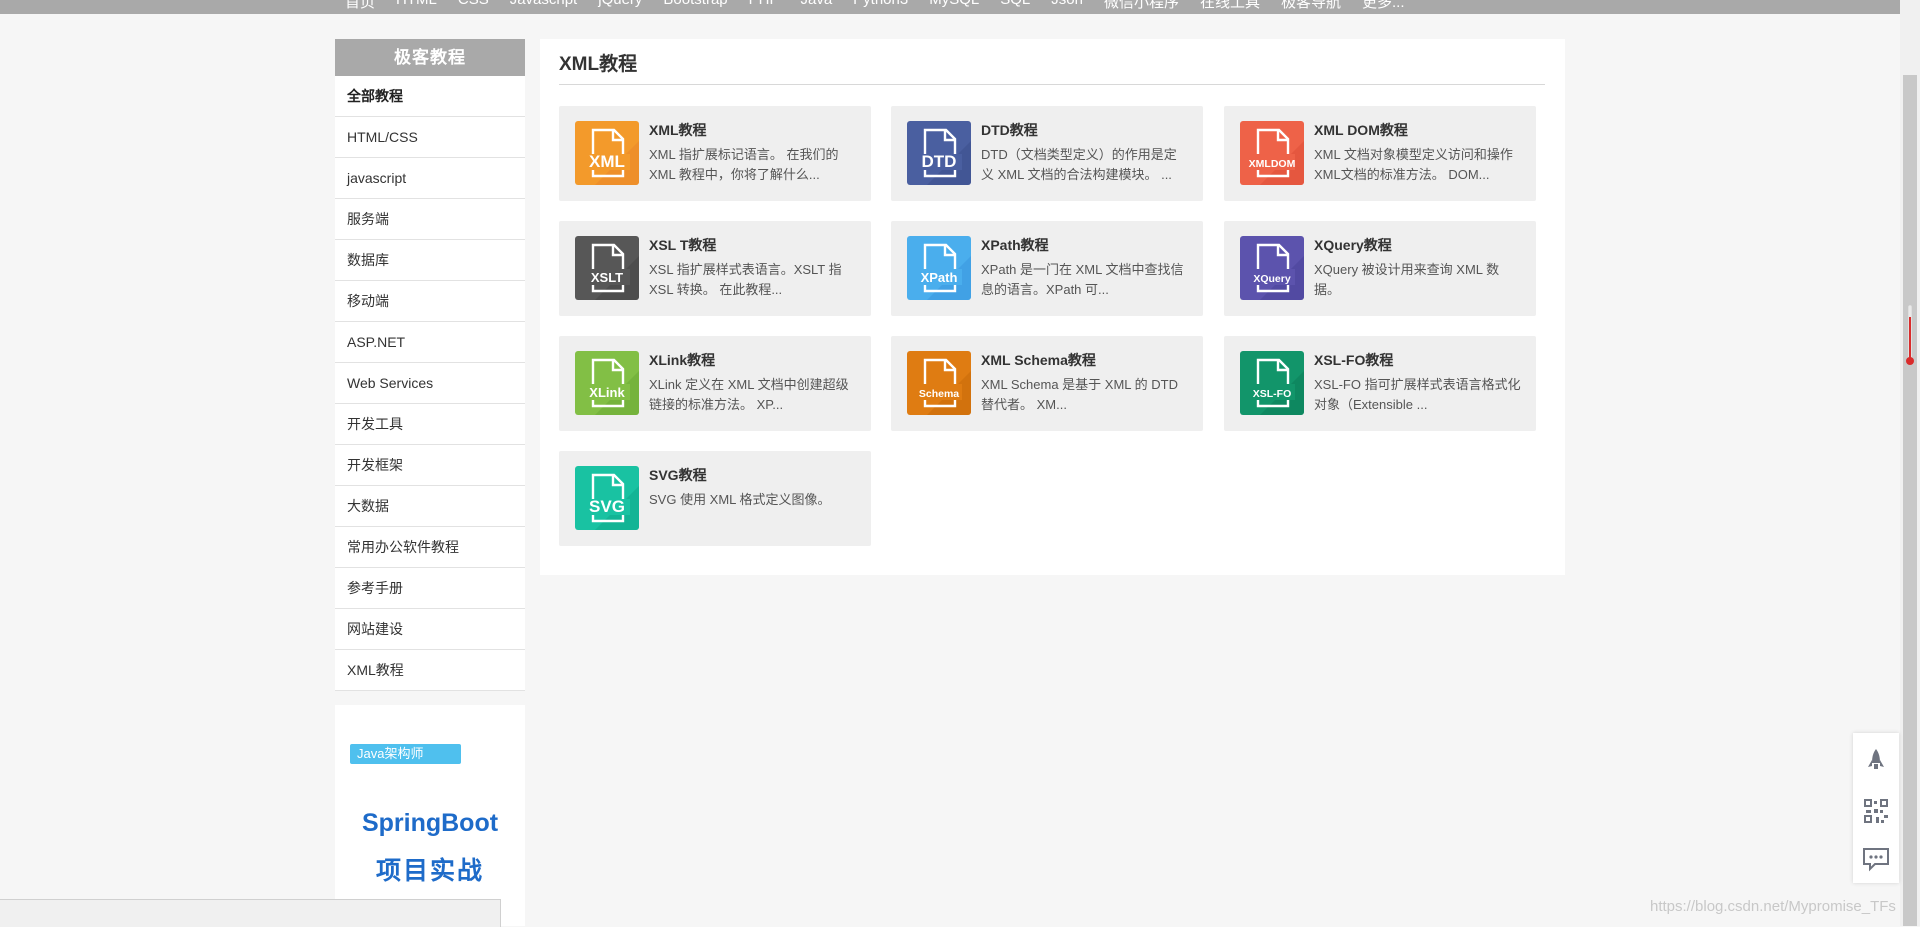 This screenshot has height=927, width=1920. What do you see at coordinates (880, 6) in the screenshot?
I see `top-nav-item: Python3` at bounding box center [880, 6].